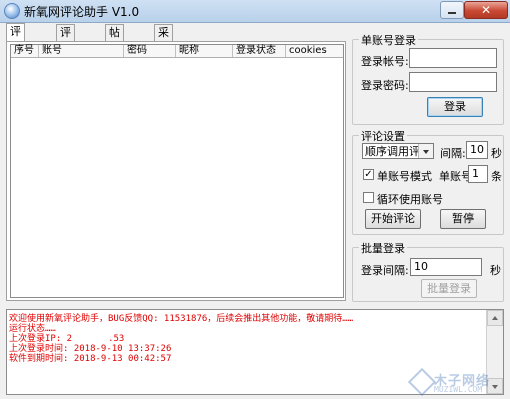  I want to click on table-header: 序号 账号 密码 昵称 登录状态 cookies, so click(177, 51).